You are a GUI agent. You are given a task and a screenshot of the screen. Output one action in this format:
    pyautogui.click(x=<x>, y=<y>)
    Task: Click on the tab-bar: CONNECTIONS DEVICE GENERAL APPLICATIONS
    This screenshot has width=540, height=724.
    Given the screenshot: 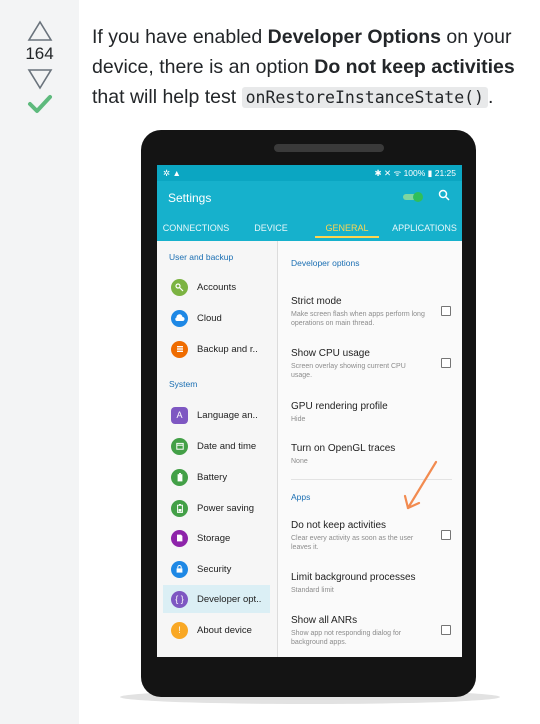 What is the action you would take?
    pyautogui.click(x=309, y=229)
    